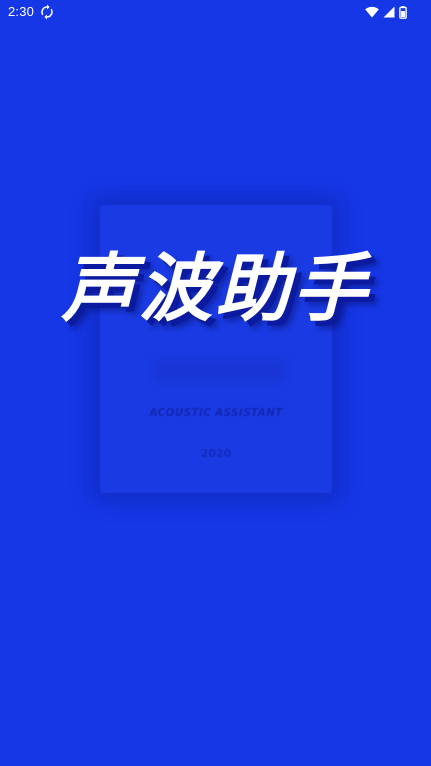 The image size is (431, 766). What do you see at coordinates (220, 371) in the screenshot?
I see `card-ghost-text` at bounding box center [220, 371].